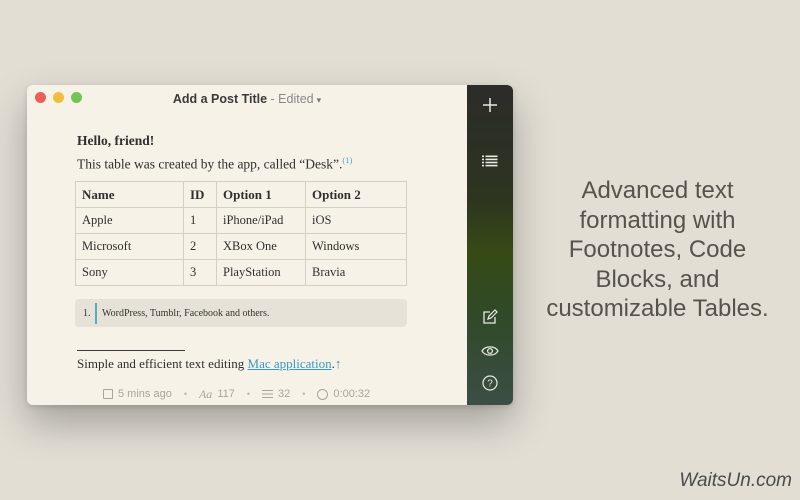  What do you see at coordinates (108, 394) in the screenshot?
I see `calendar-icon` at bounding box center [108, 394].